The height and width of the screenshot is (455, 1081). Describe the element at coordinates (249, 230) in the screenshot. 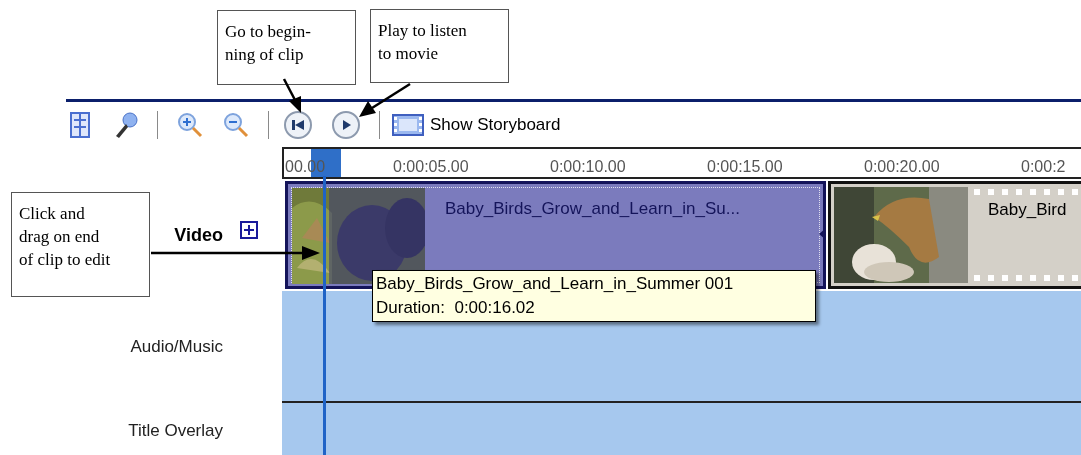

I see `expand-icon` at that location.